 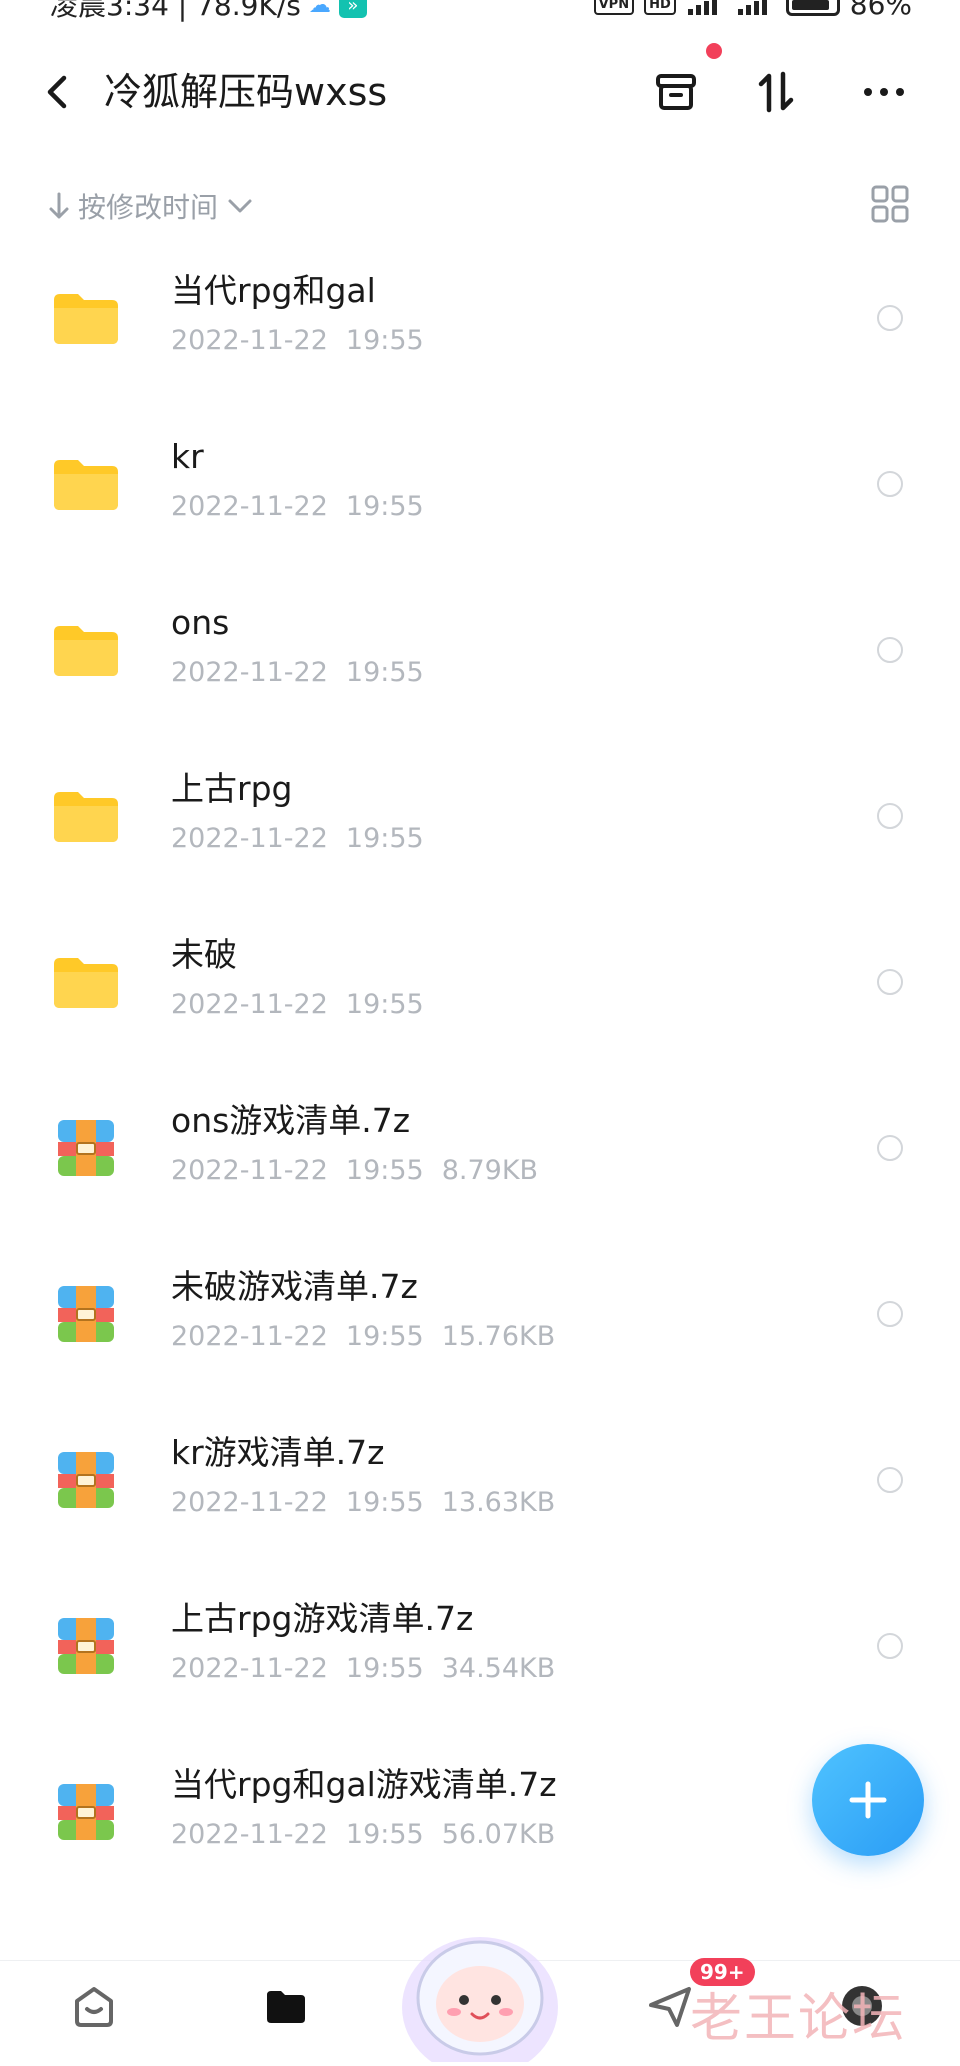 I want to click on file-meta: 2022-11-22 19:55 13.63KB, so click(x=372, y=1503).